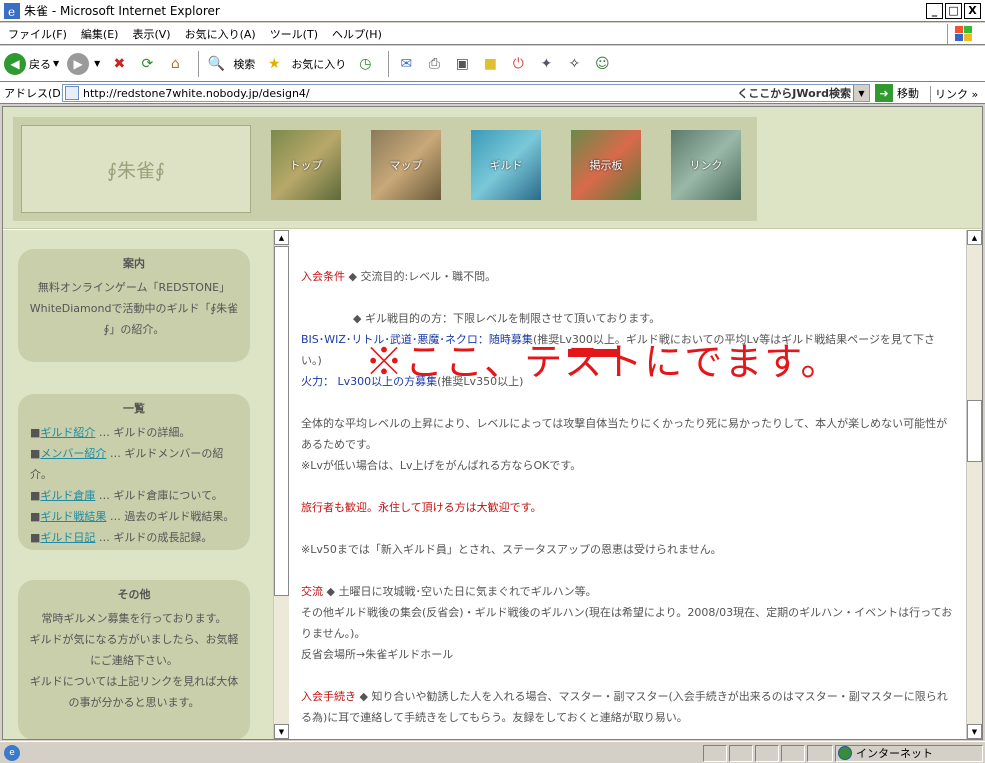 The width and height of the screenshot is (985, 763). What do you see at coordinates (274, 63) in the screenshot?
I see `star-icon: ★` at bounding box center [274, 63].